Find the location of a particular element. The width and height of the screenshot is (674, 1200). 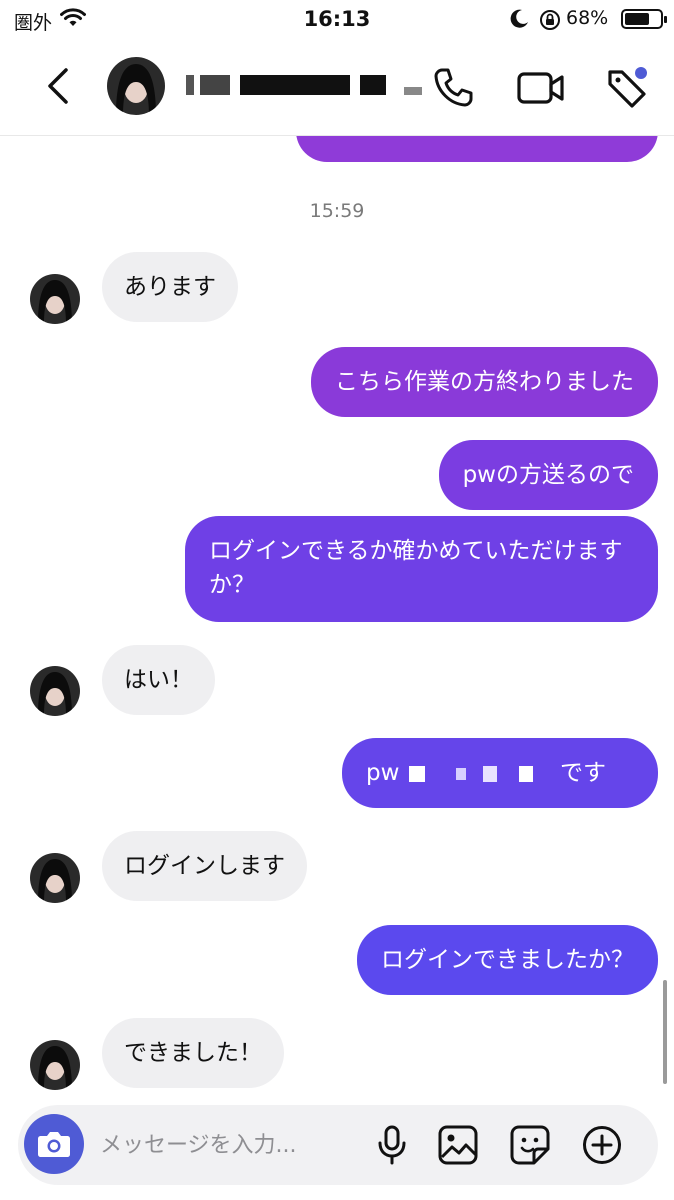

camera-icon is located at coordinates (54, 1144).